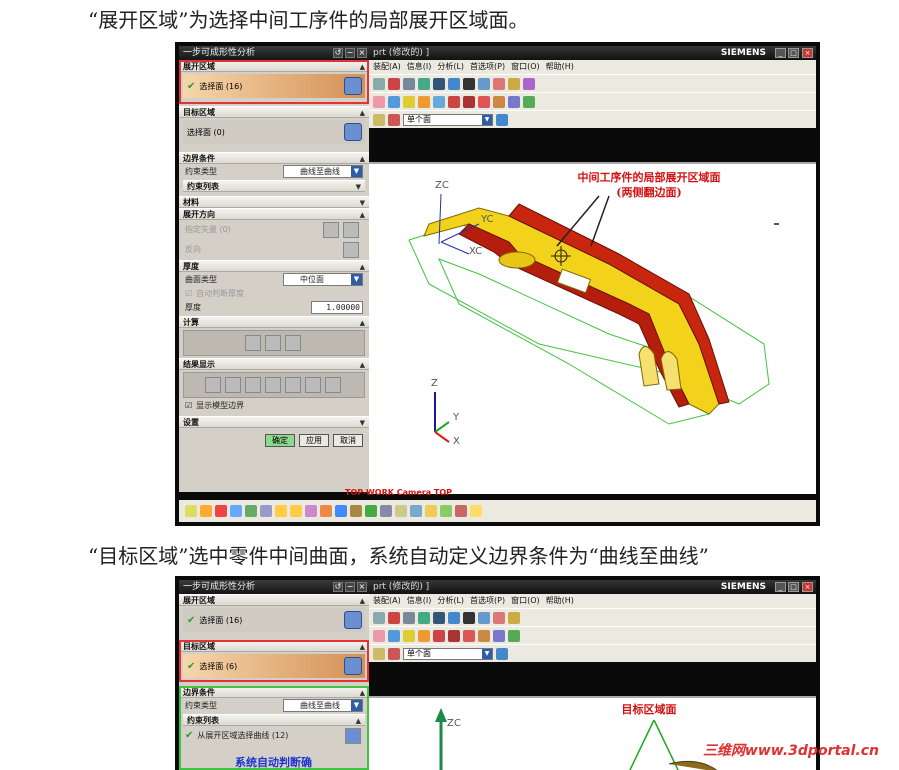 This screenshot has height=770, width=899. I want to click on reset-icon: ↺, so click(338, 587).